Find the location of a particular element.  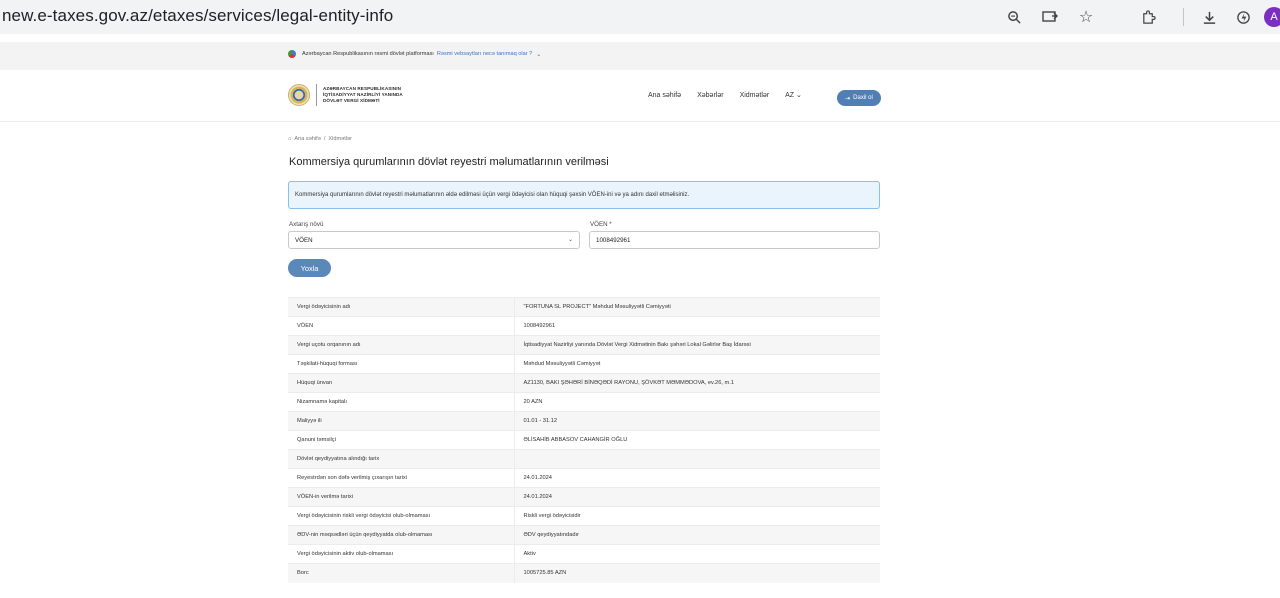

table-row: Nizamnamə kapitalı 20 AZN is located at coordinates (584, 402).